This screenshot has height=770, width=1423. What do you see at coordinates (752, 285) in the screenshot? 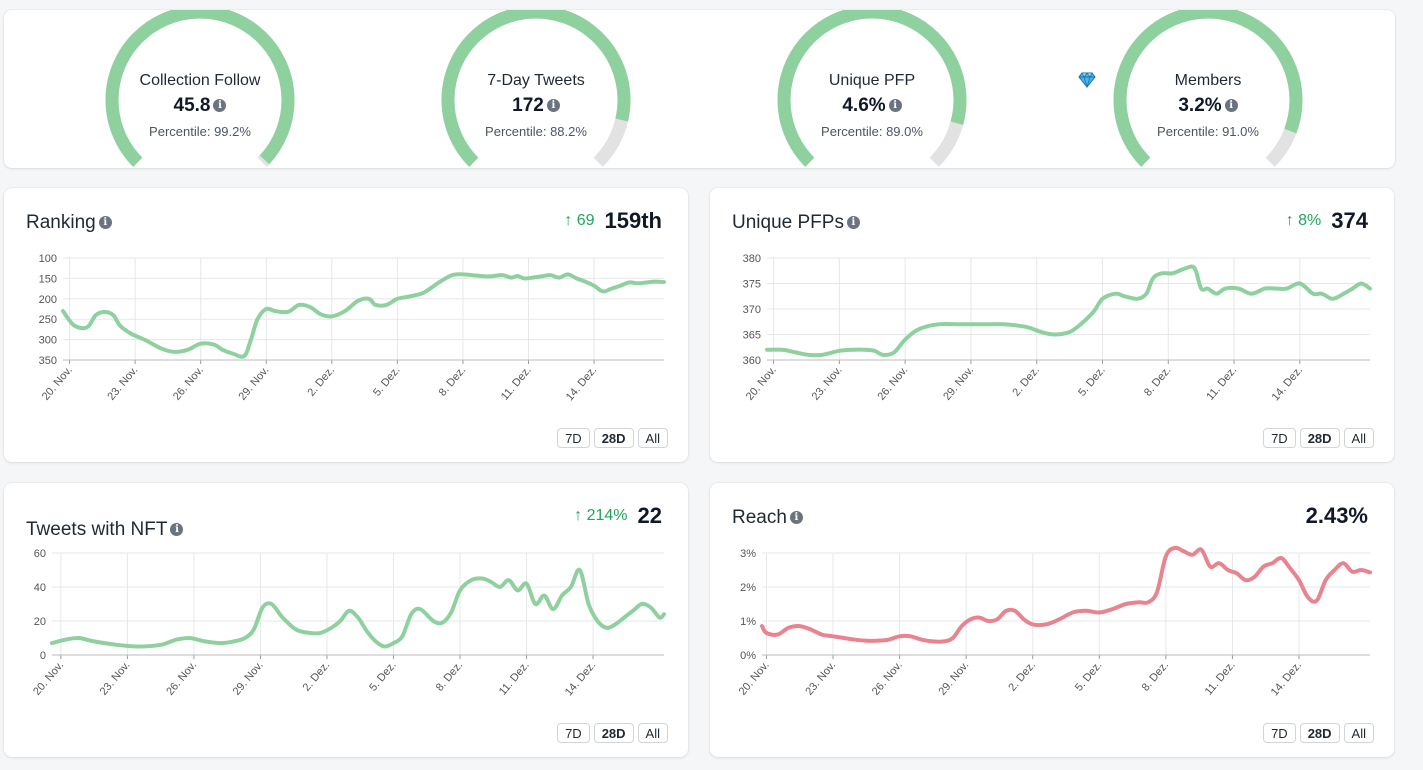
I see `y-tick-label: 375` at bounding box center [752, 285].